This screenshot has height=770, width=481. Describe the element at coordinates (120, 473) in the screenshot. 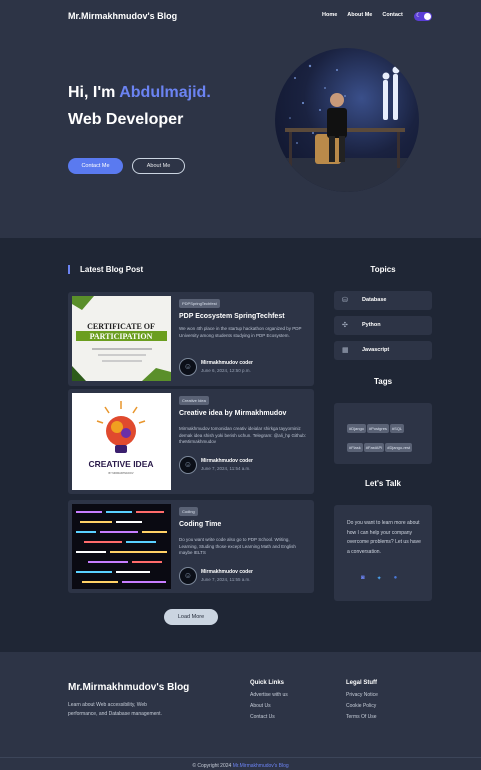

I see `thumb-creative-subtitle: BY MIRMAKHMUDOV` at that location.